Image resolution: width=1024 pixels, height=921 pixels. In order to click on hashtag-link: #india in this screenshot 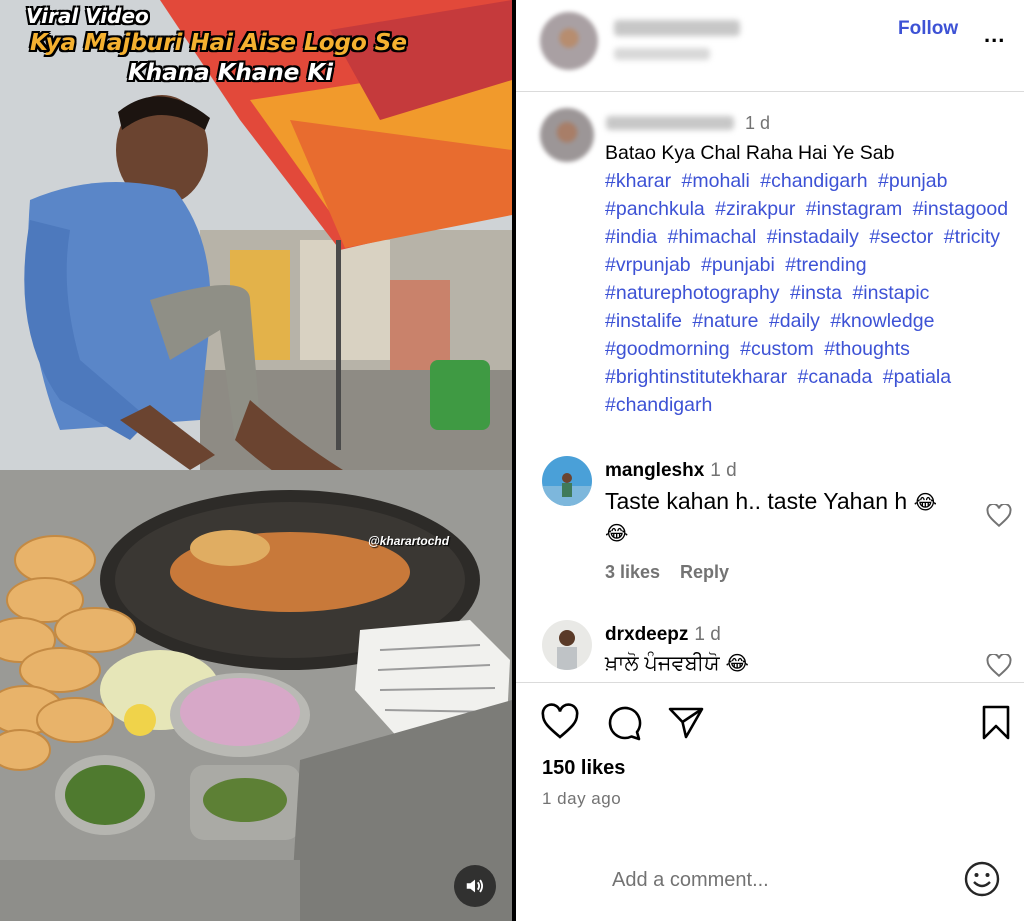, I will do `click(631, 237)`.